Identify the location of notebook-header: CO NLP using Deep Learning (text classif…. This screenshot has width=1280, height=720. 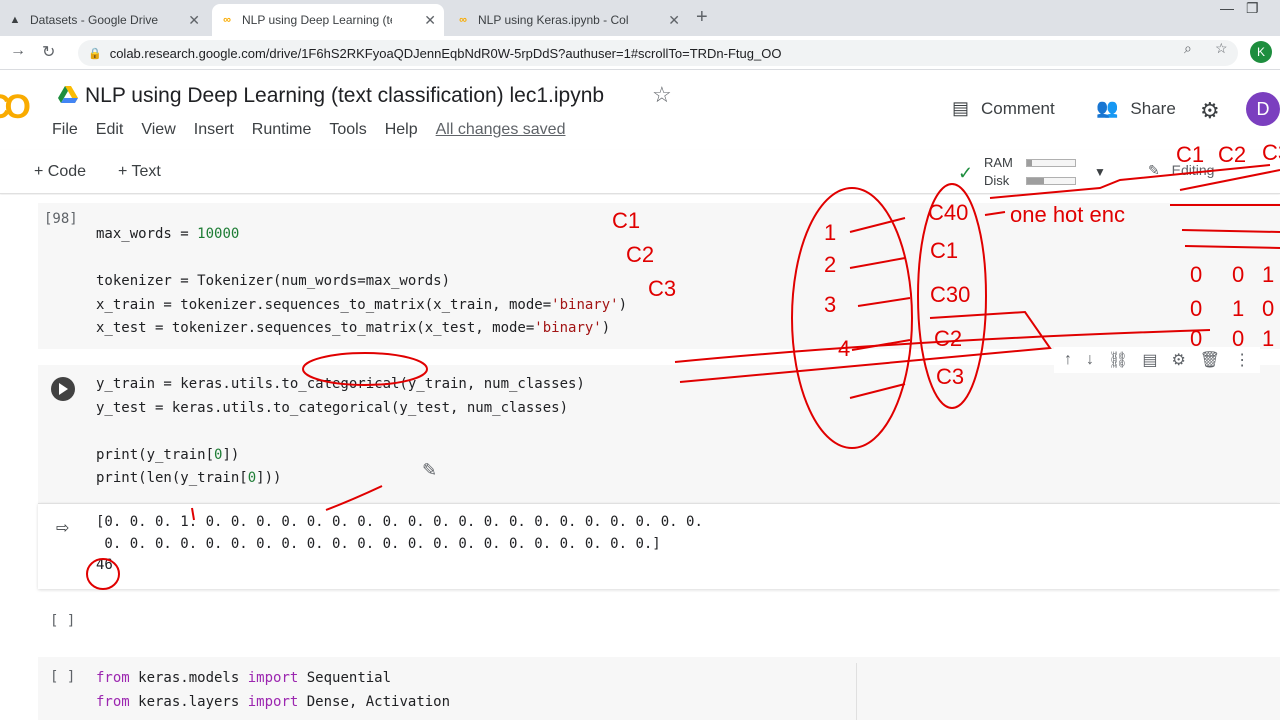
(640, 110).